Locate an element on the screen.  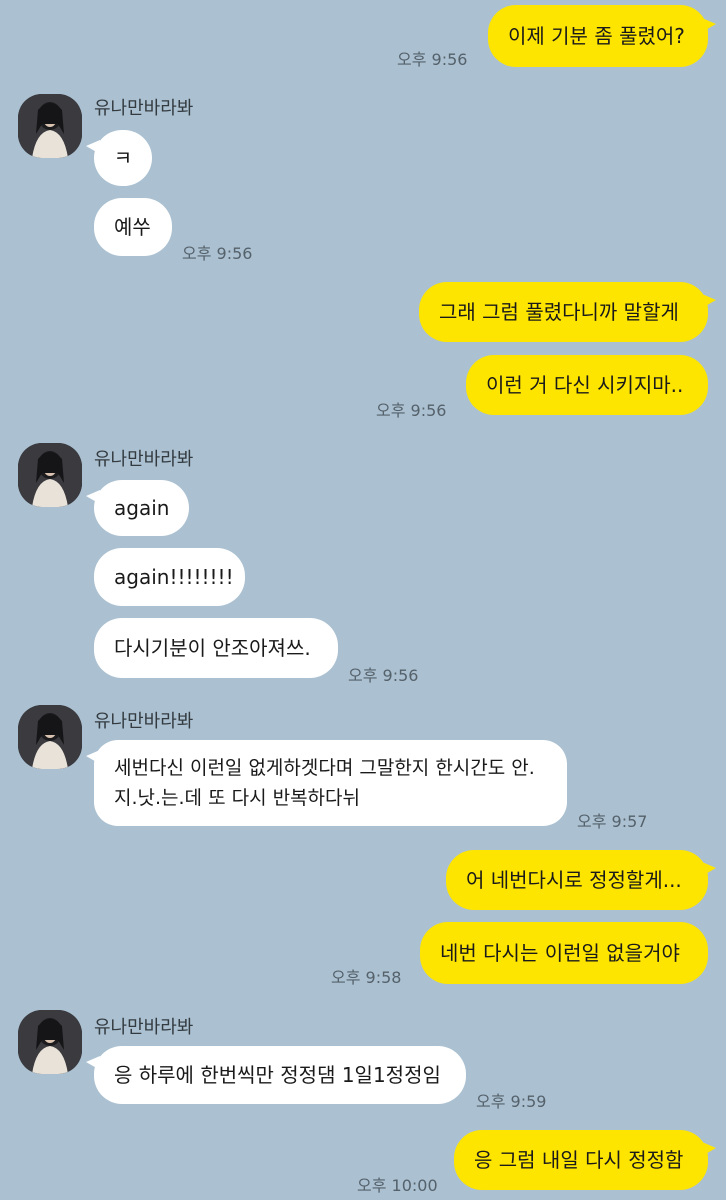
message-text: 응 그럼 내일 다시 정정함 is located at coordinates (579, 1160).